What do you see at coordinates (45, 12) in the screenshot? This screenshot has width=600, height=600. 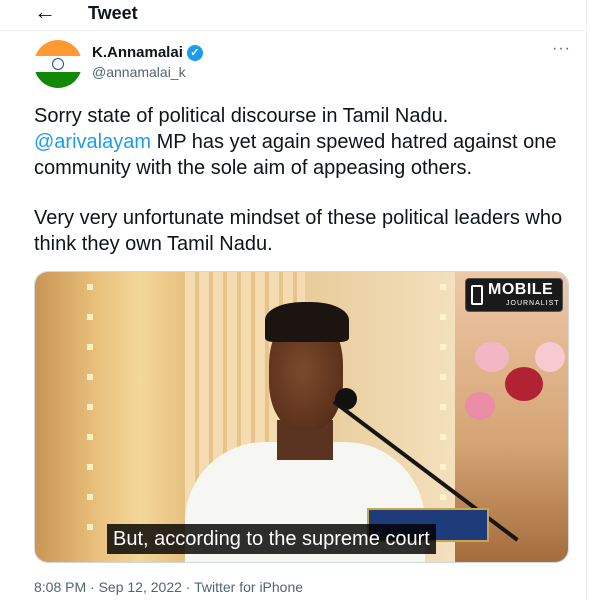 I see `arrow-left-icon: ←` at bounding box center [45, 12].